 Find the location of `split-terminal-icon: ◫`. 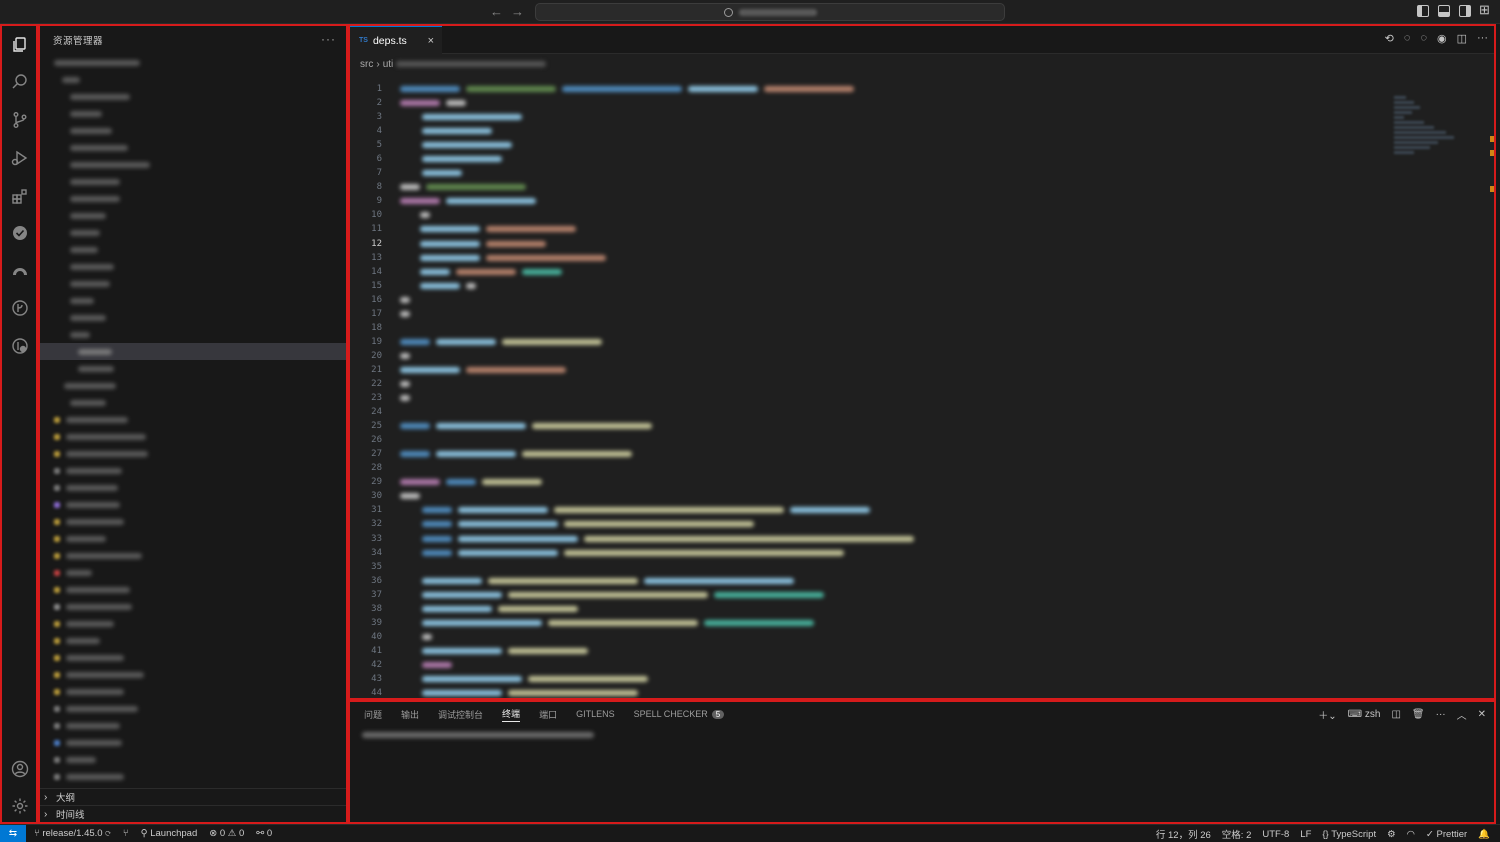

split-terminal-icon: ◫ is located at coordinates (1395, 714).